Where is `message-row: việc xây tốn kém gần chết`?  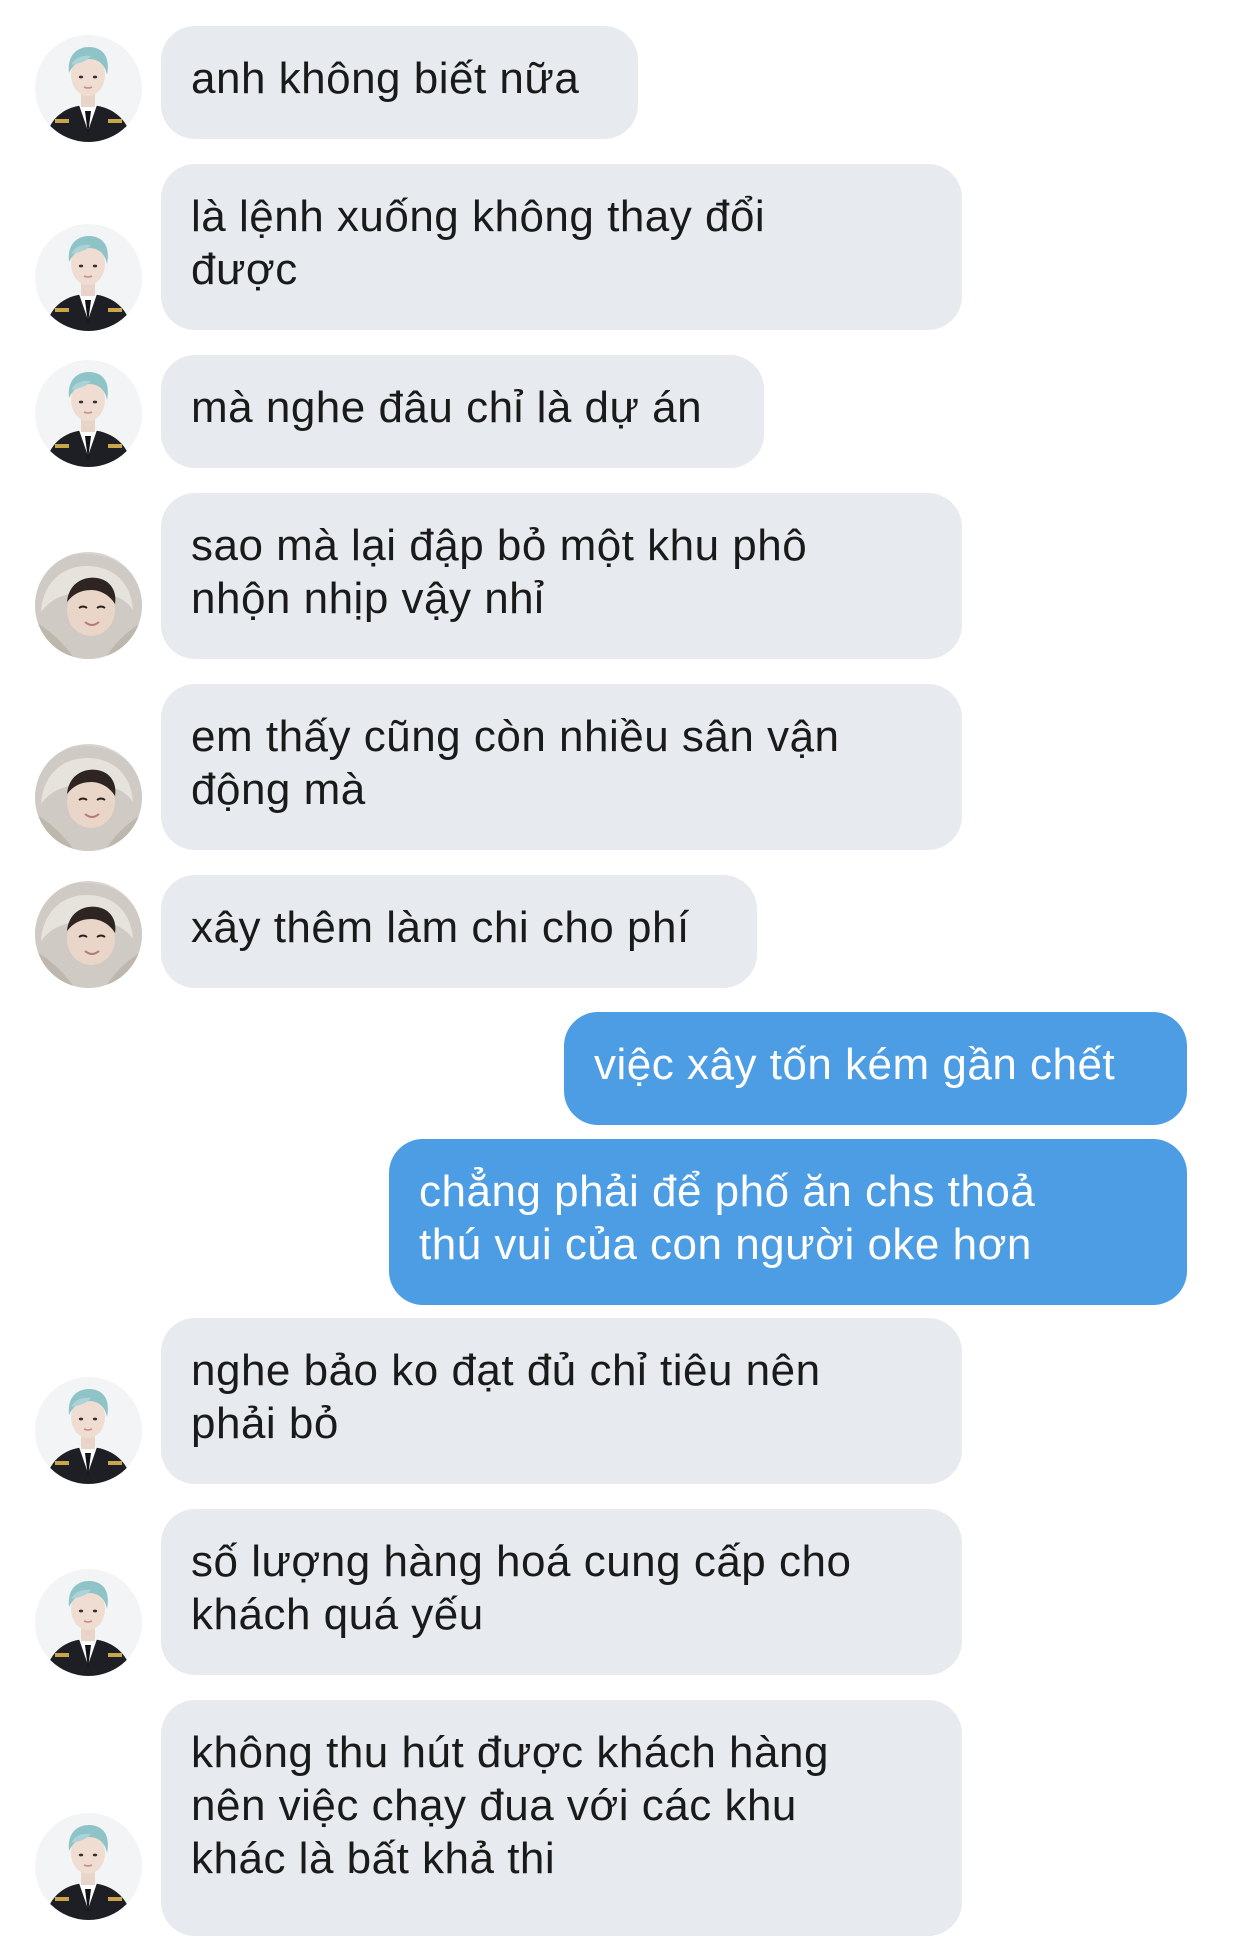
message-row: việc xây tốn kém gần chết is located at coordinates (618, 1068).